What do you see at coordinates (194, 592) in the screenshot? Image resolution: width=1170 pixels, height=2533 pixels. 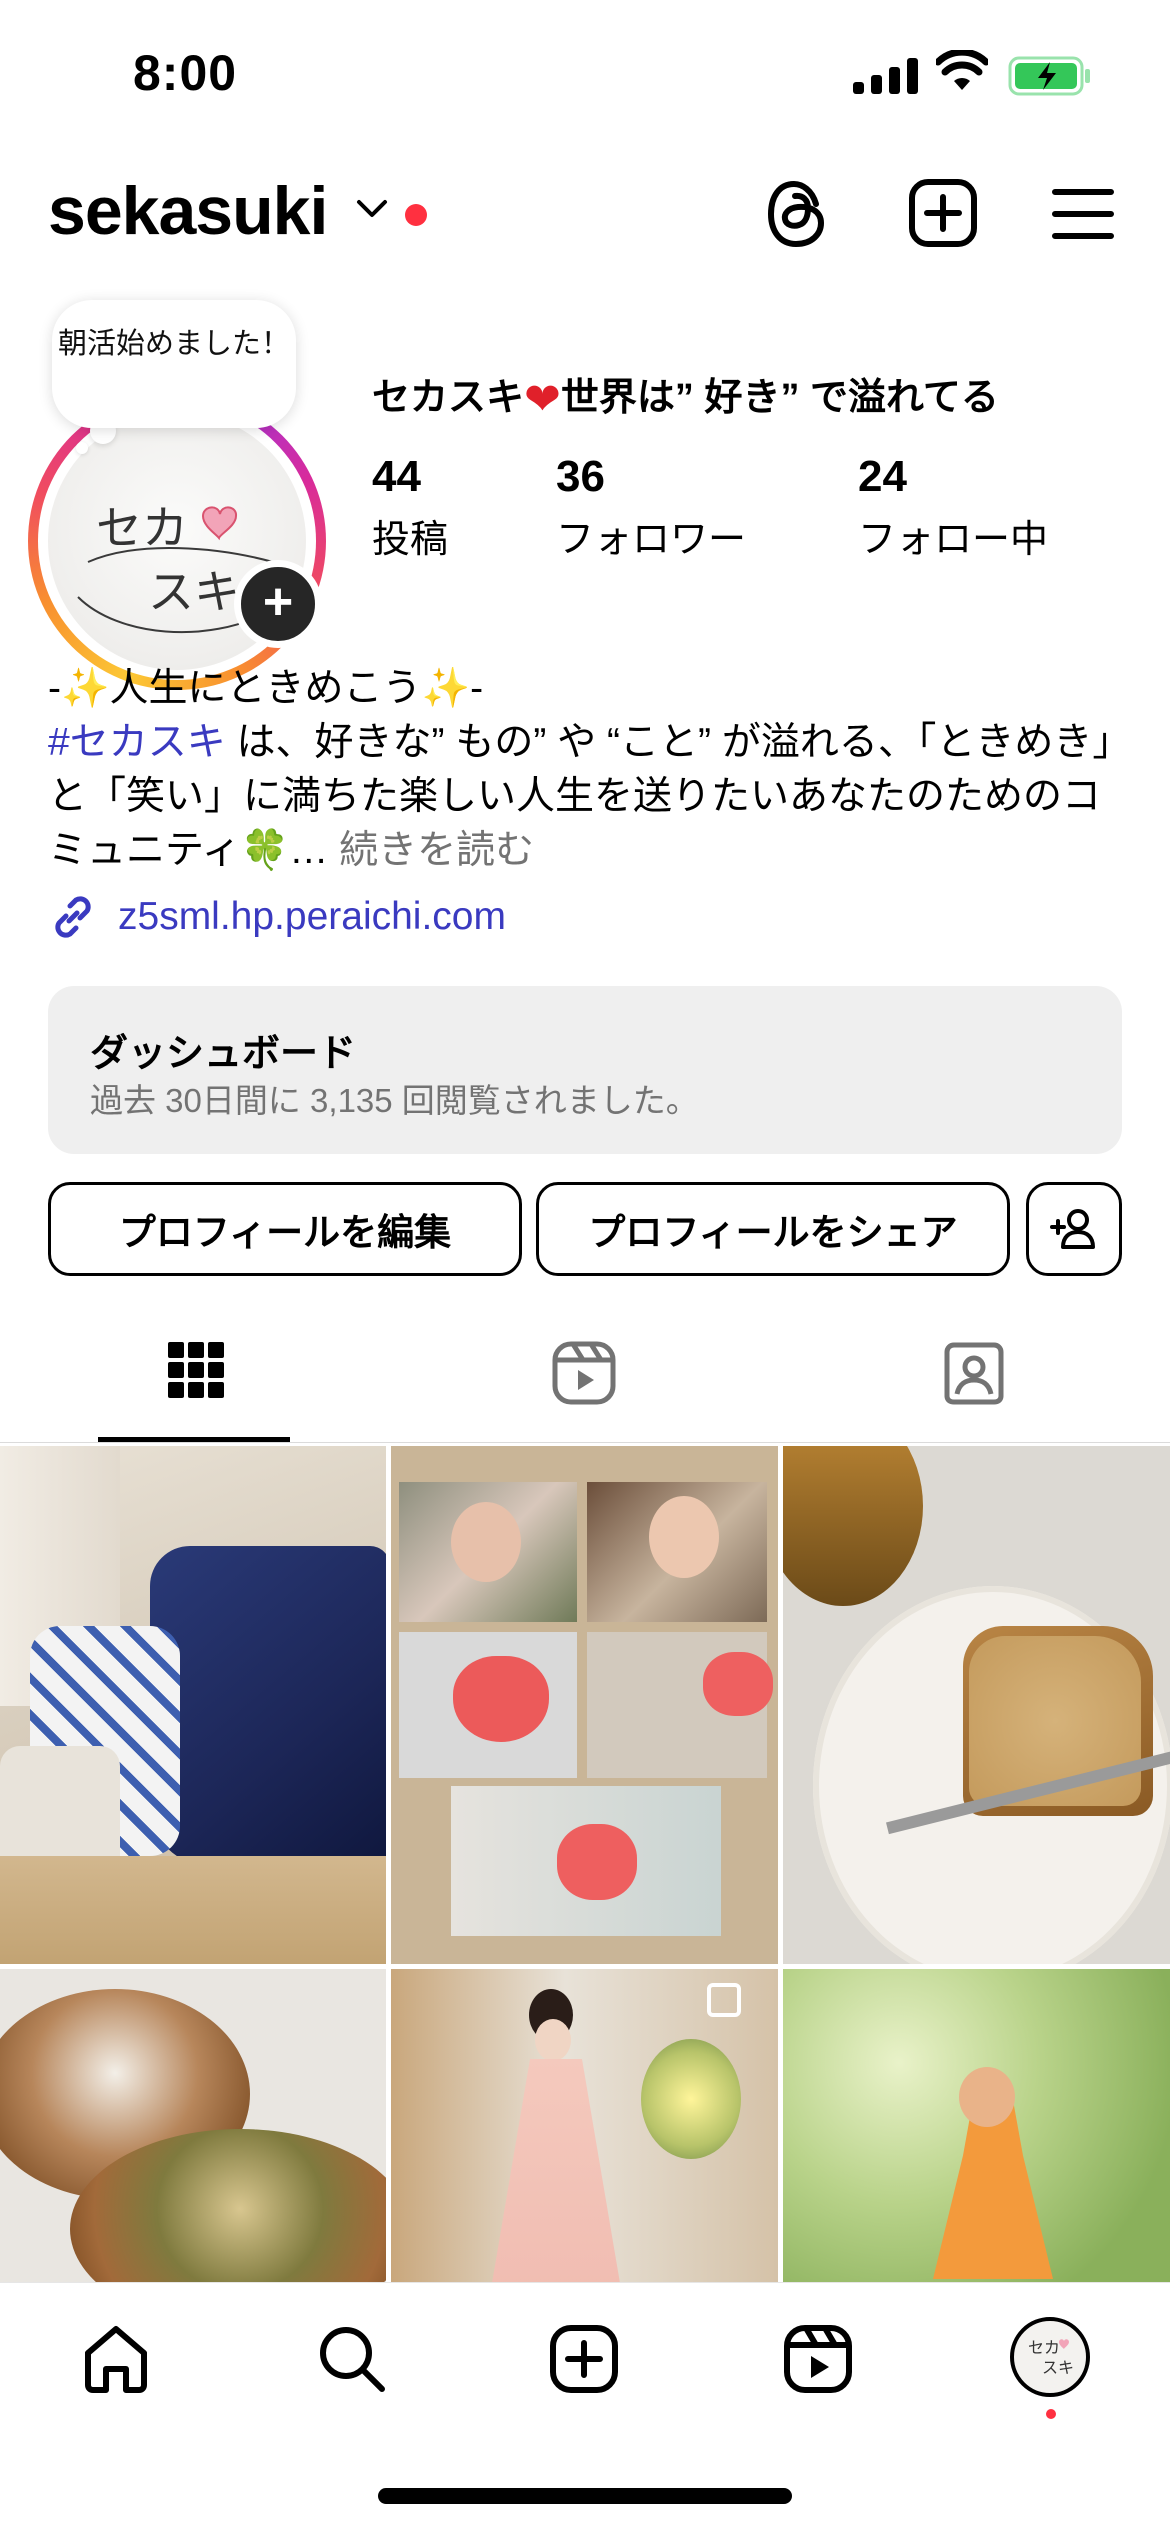 I see `avatar-text-2: スキ` at bounding box center [194, 592].